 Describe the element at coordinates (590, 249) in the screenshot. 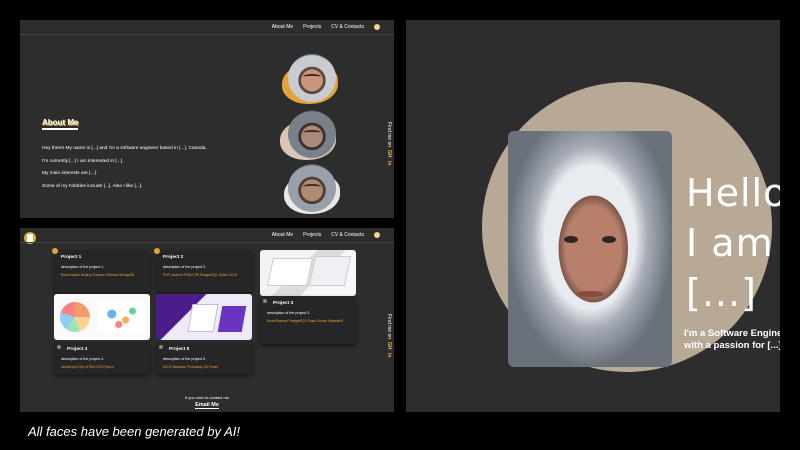

I see `hero-portrait` at that location.